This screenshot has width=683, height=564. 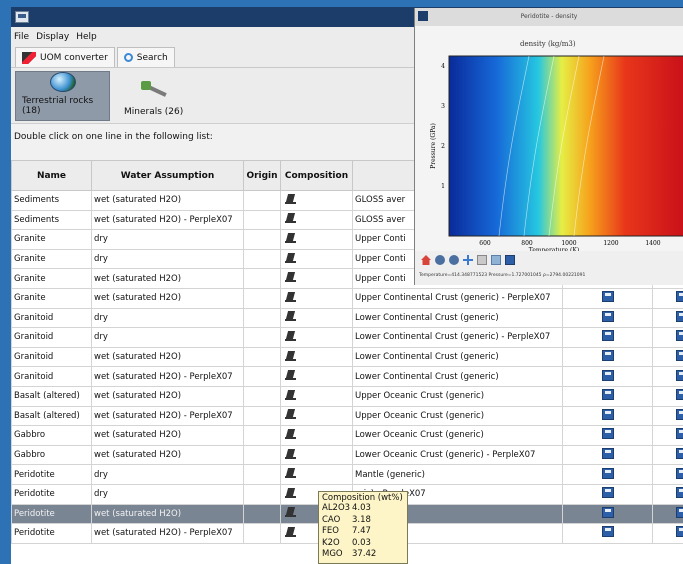 What do you see at coordinates (51, 175) in the screenshot?
I see `column-header-name: Name` at bounding box center [51, 175].